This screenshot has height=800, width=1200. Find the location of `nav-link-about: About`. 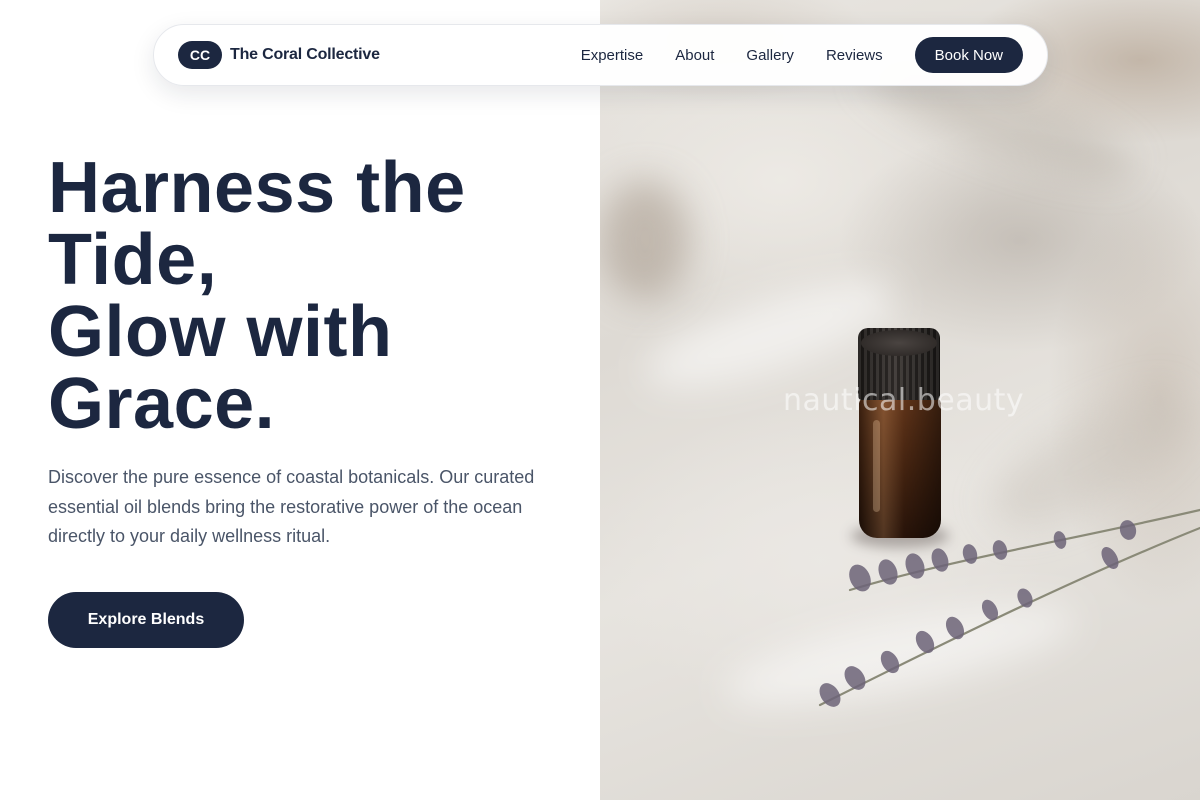

nav-link-about: About is located at coordinates (694, 55).